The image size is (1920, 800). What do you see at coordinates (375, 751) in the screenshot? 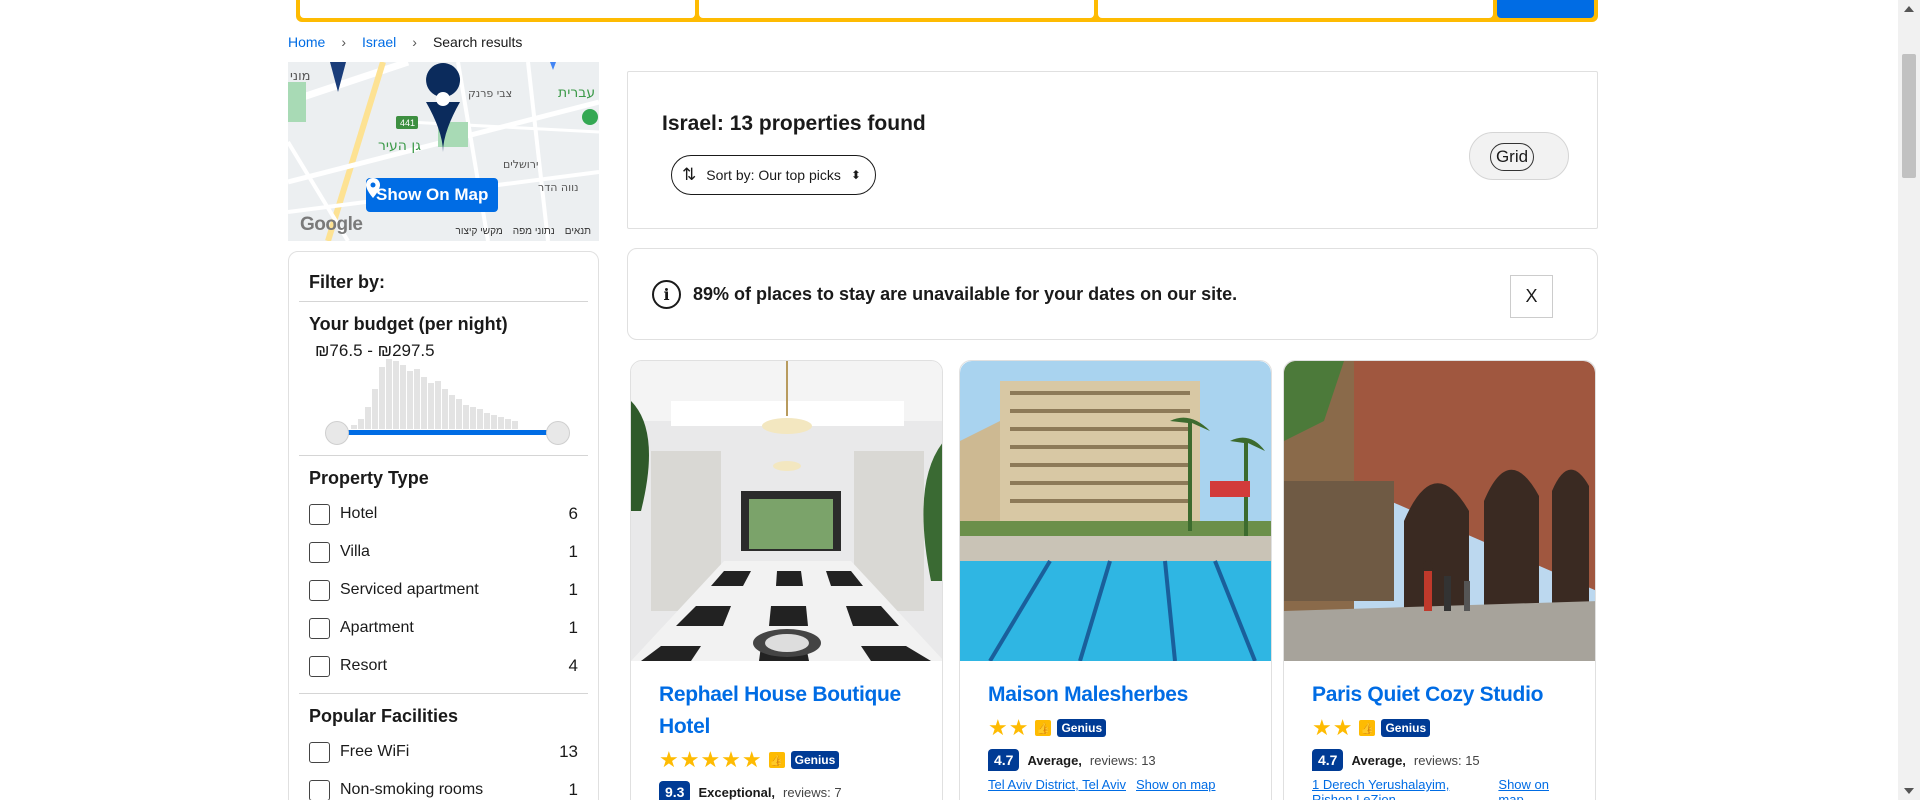
I see `filter-option-label: Free WiFi` at bounding box center [375, 751].